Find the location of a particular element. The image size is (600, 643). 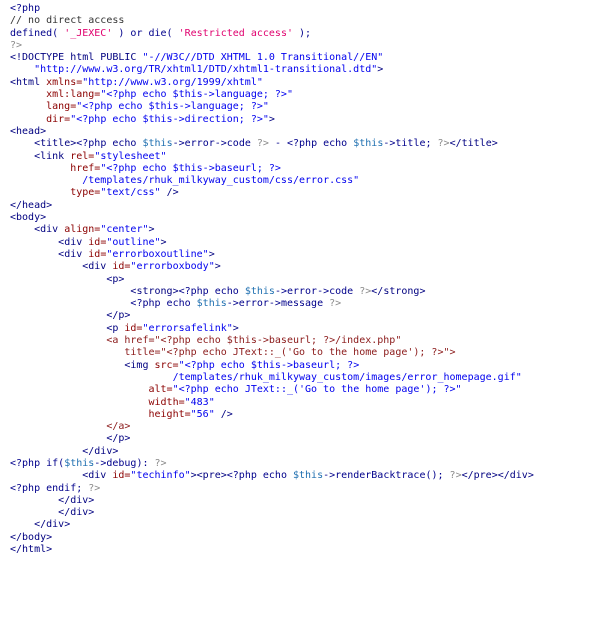

code-token: "stylesheet" is located at coordinates (130, 156).